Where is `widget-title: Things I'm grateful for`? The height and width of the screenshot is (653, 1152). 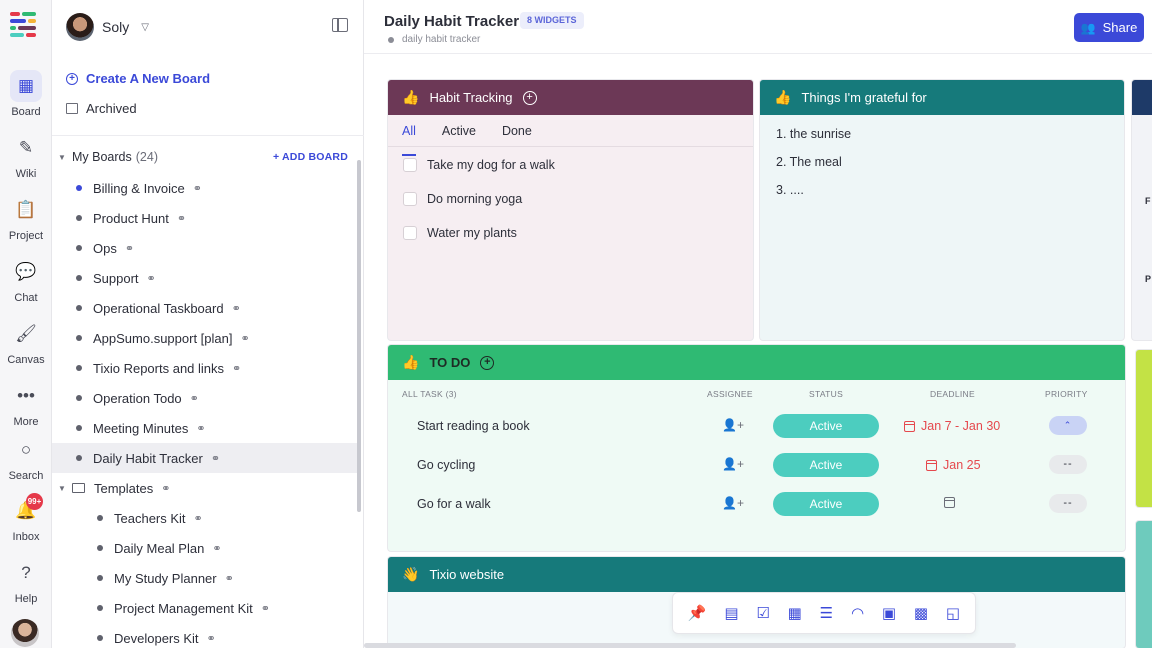
widget-title: Things I'm grateful for is located at coordinates (863, 97).